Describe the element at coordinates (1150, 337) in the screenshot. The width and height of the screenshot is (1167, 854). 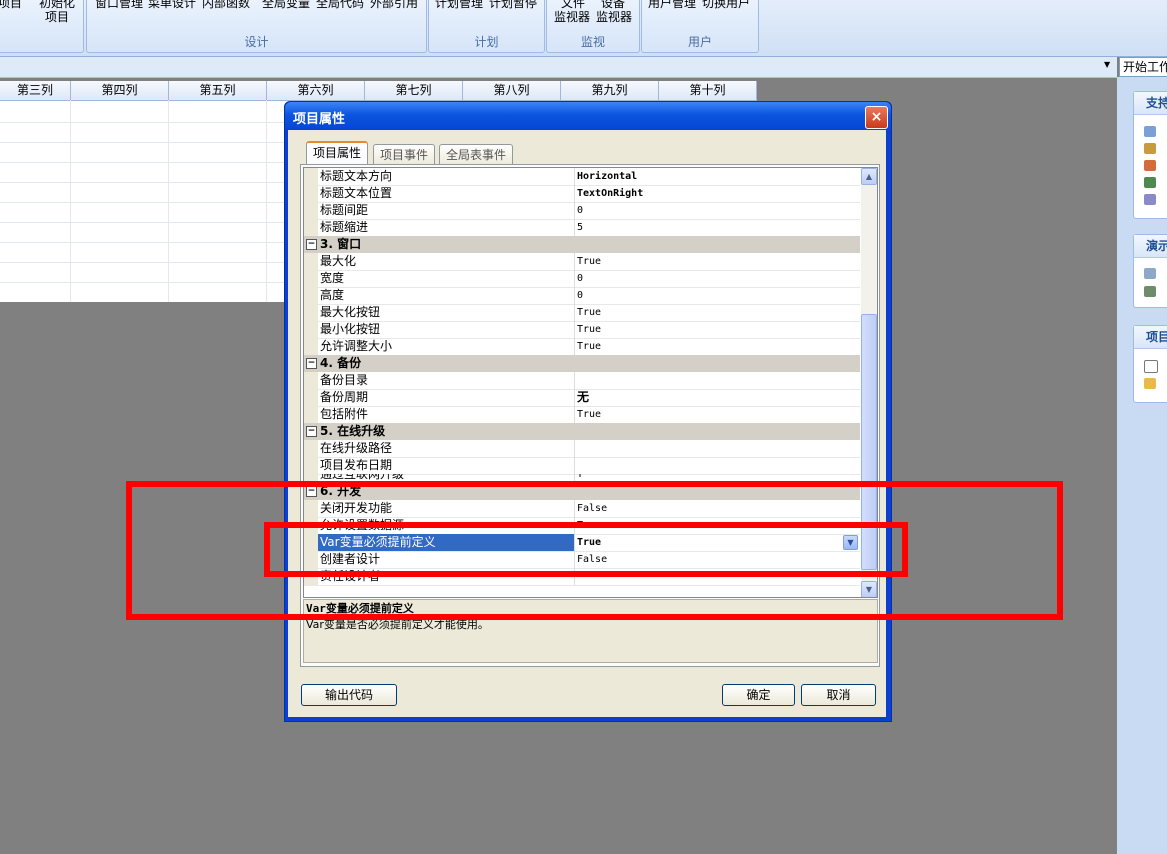
I see `project-panel-title: 项目` at that location.